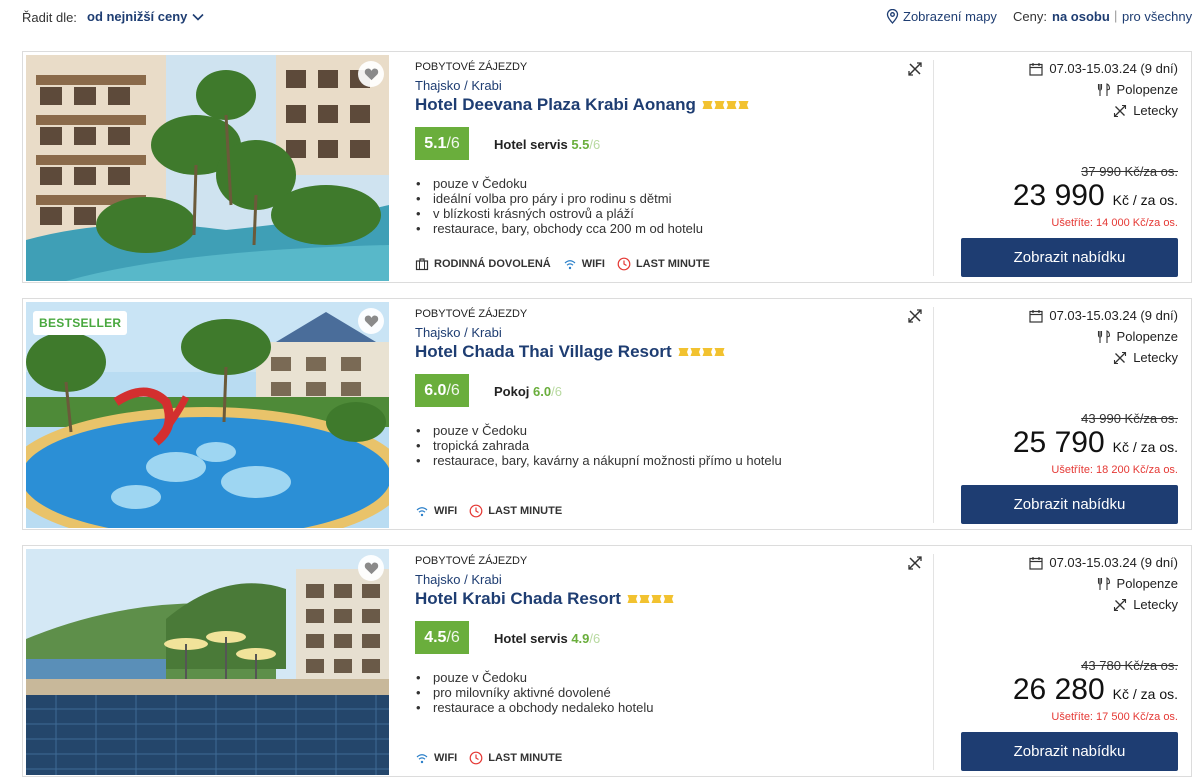 The image size is (1200, 777). What do you see at coordinates (198, 17) in the screenshot?
I see `chevron-down-icon` at bounding box center [198, 17].